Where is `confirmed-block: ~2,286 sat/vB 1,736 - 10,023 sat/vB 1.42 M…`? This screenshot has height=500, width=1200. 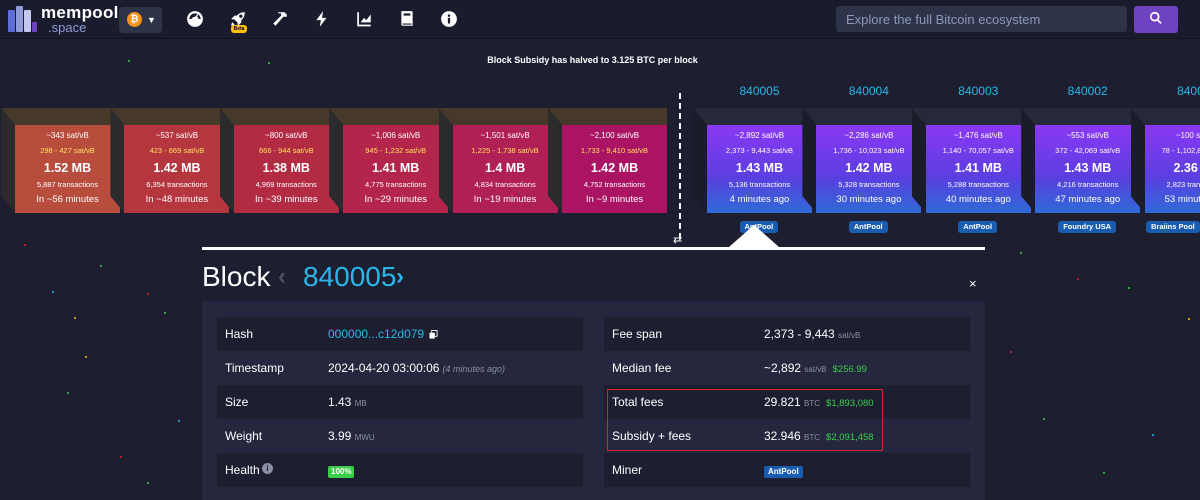 confirmed-block: ~2,286 sat/vB 1,736 - 10,023 sat/vB 1.42 M… is located at coordinates (862, 160).